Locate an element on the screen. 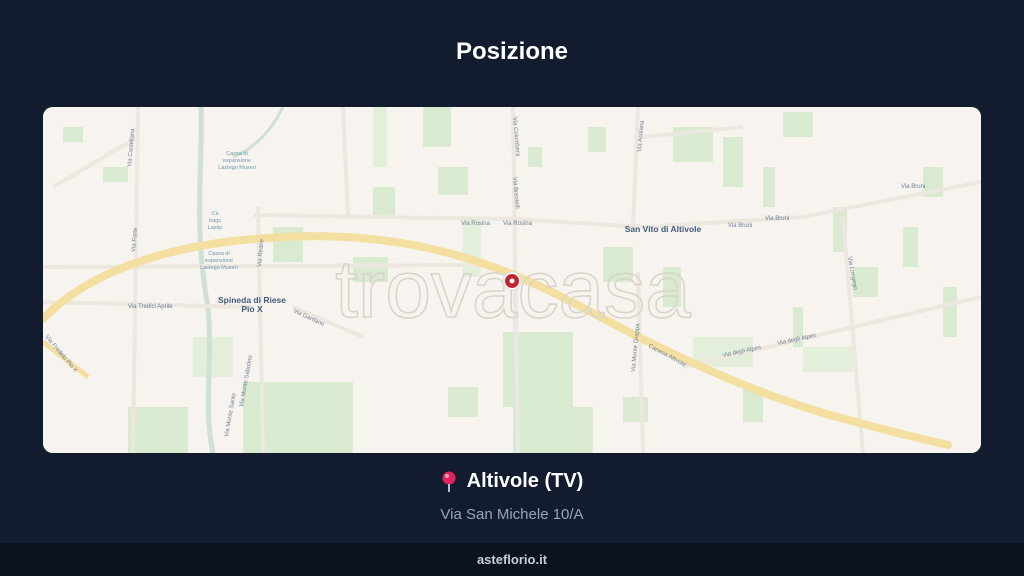  location-info: Altivole (TV) Via San Michele 10/A is located at coordinates (512, 496).